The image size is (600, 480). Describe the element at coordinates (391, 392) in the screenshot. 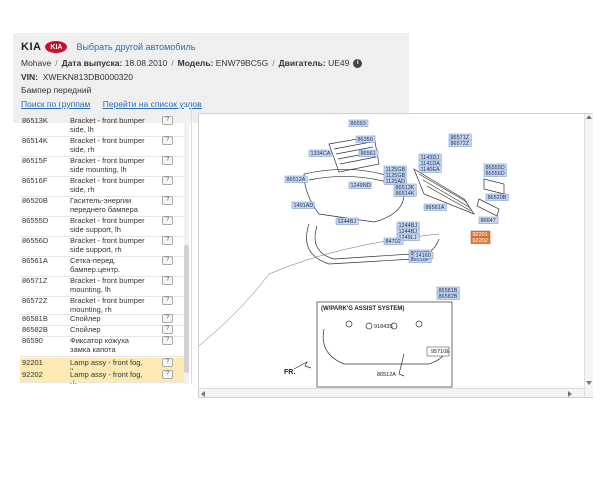

I see `diagram-horizontal-scrollbar` at that location.